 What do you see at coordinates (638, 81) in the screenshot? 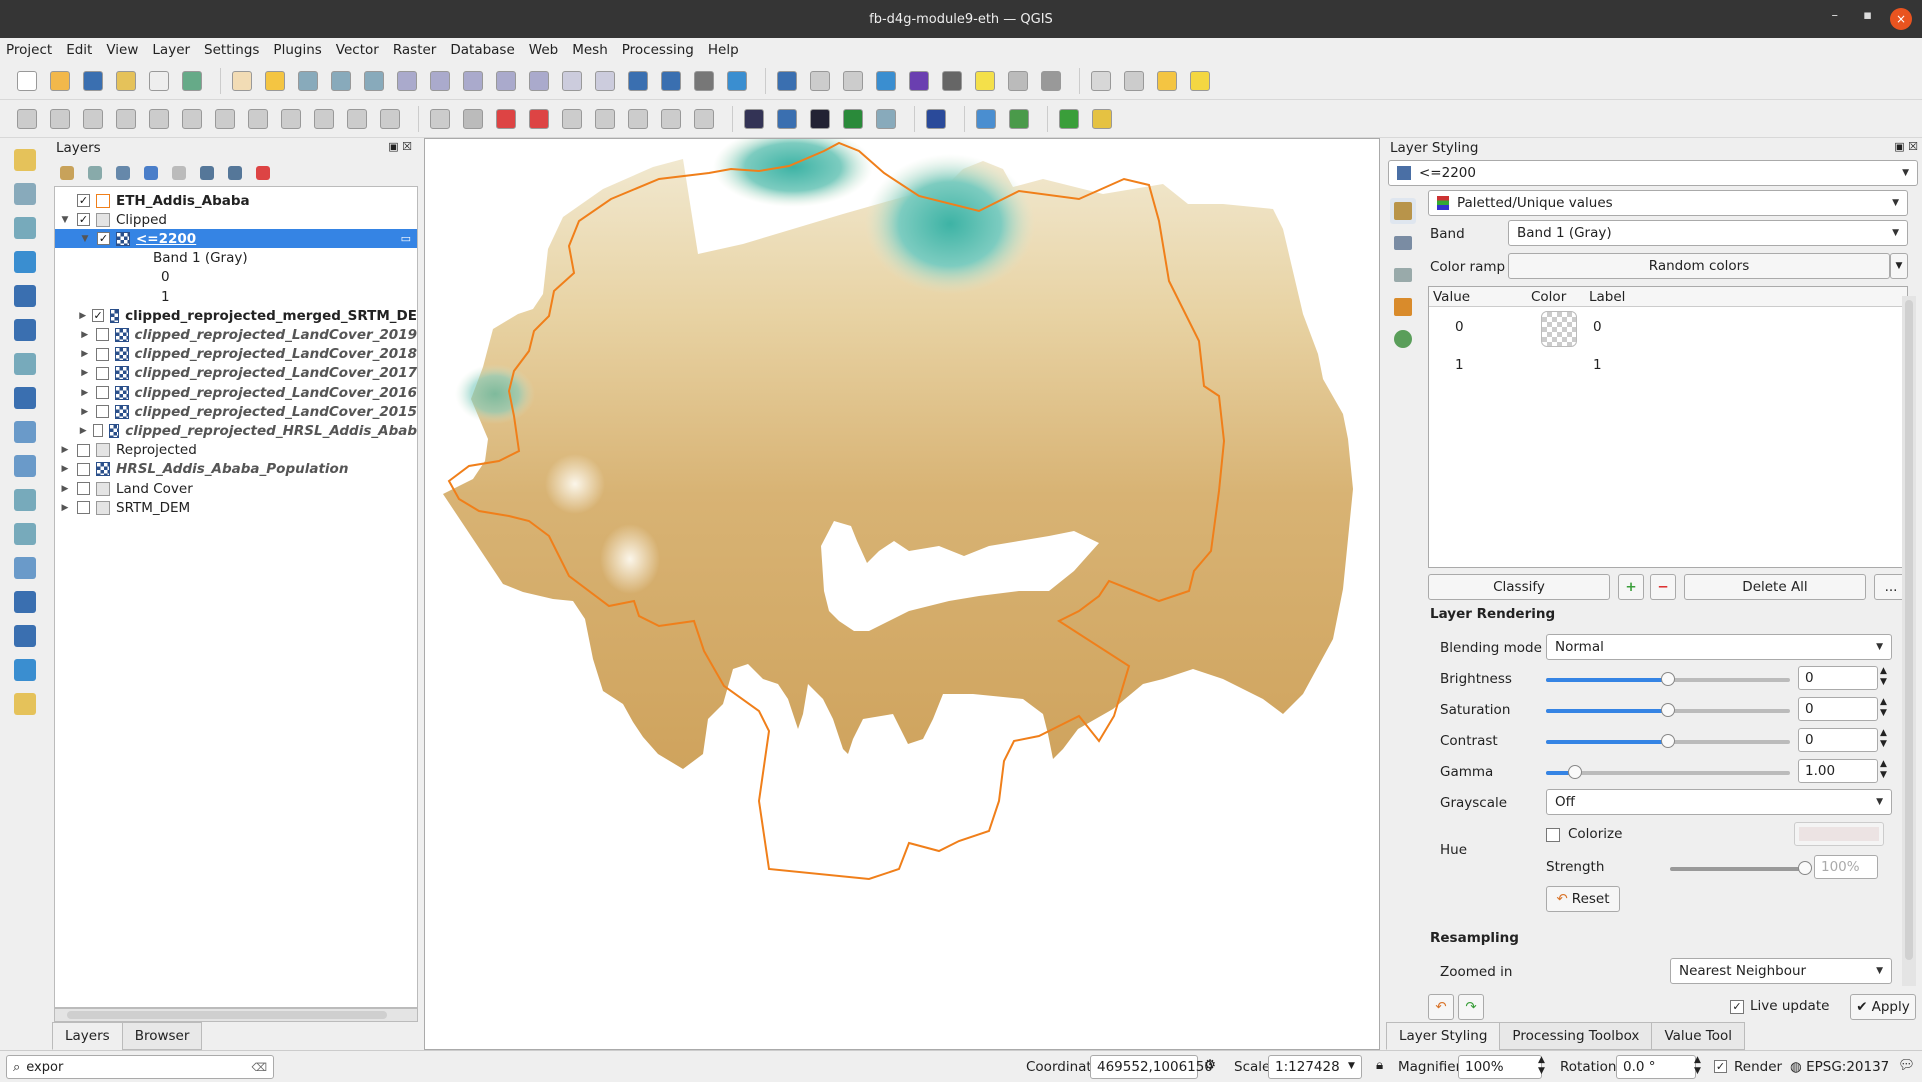
I see `new-bookmark-icon` at bounding box center [638, 81].